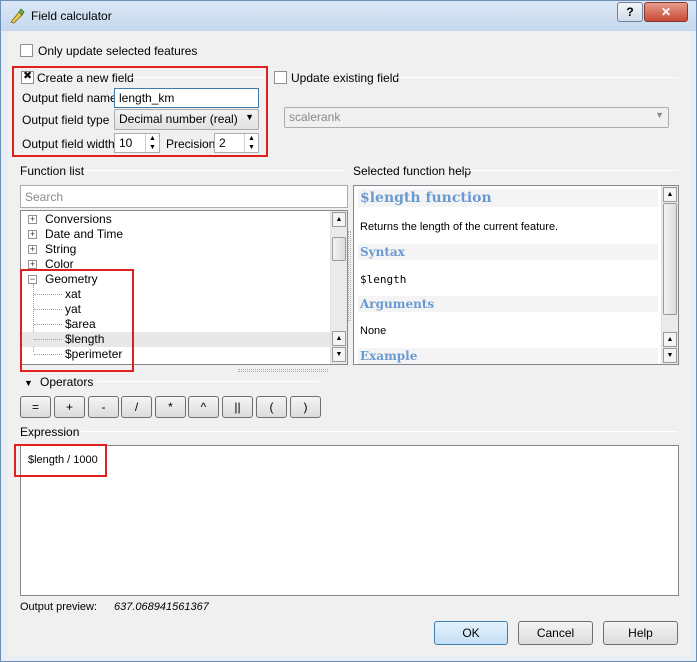 This screenshot has width=697, height=662. I want to click on function-tree-scrollbar: ▲ ▲ ▼, so click(338, 287).